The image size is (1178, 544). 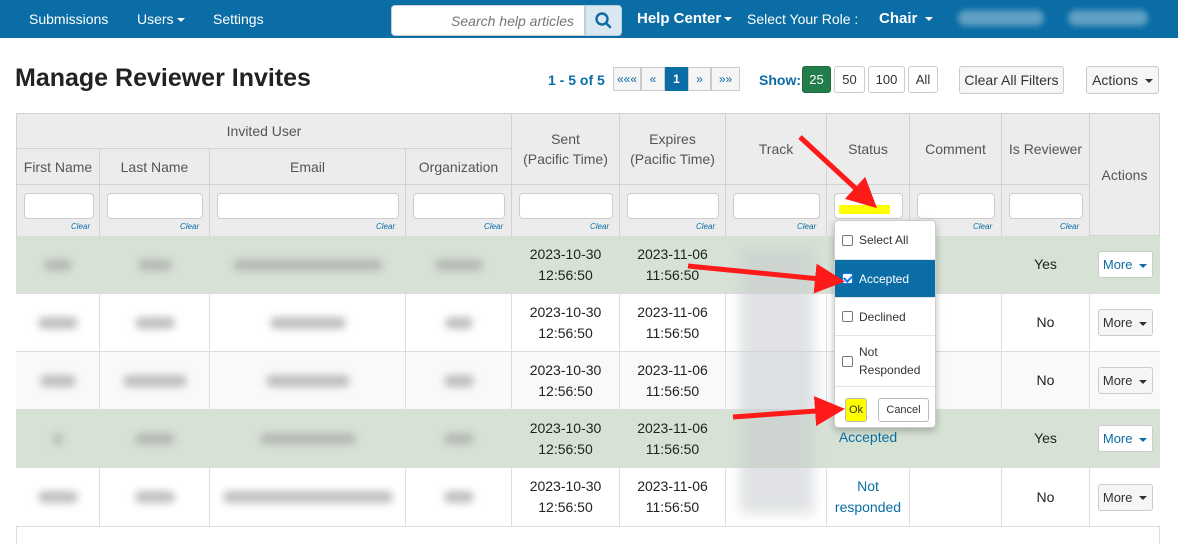 What do you see at coordinates (1046, 264) in the screenshot?
I see `cell-is-reviewer: Yes` at bounding box center [1046, 264].